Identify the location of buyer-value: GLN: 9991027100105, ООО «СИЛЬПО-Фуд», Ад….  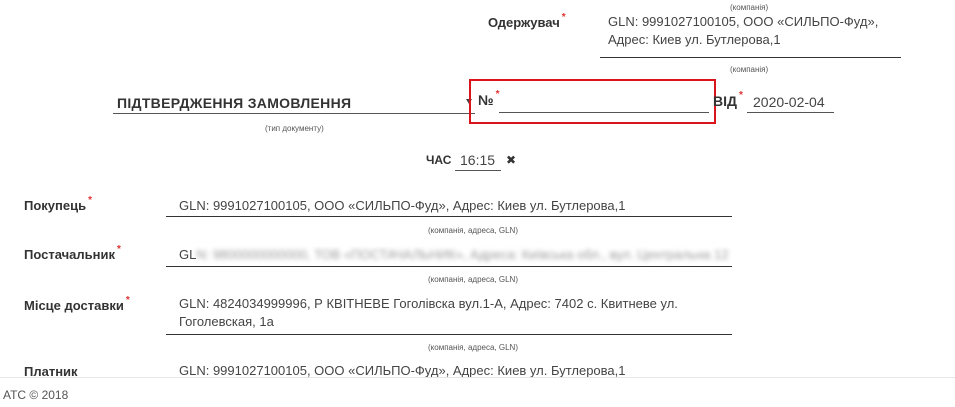
(402, 205).